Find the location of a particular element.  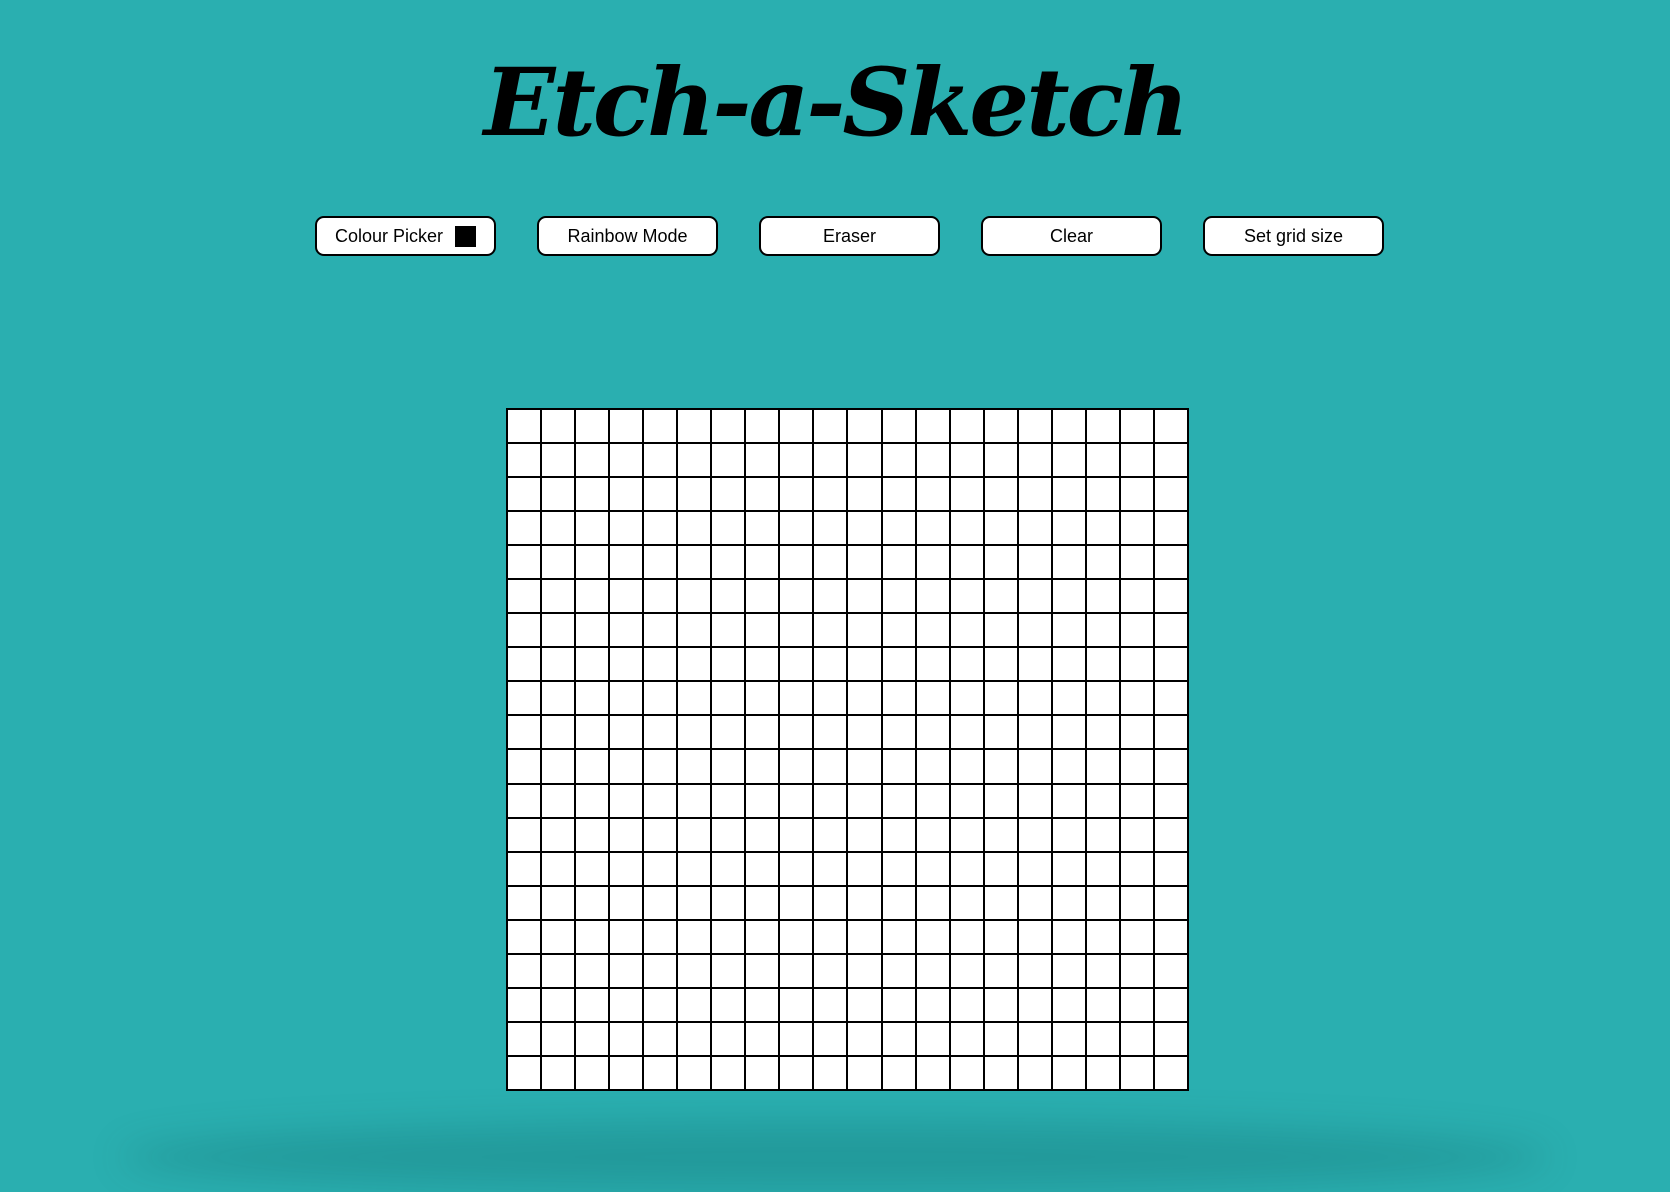

colour-swatch is located at coordinates (466, 236).